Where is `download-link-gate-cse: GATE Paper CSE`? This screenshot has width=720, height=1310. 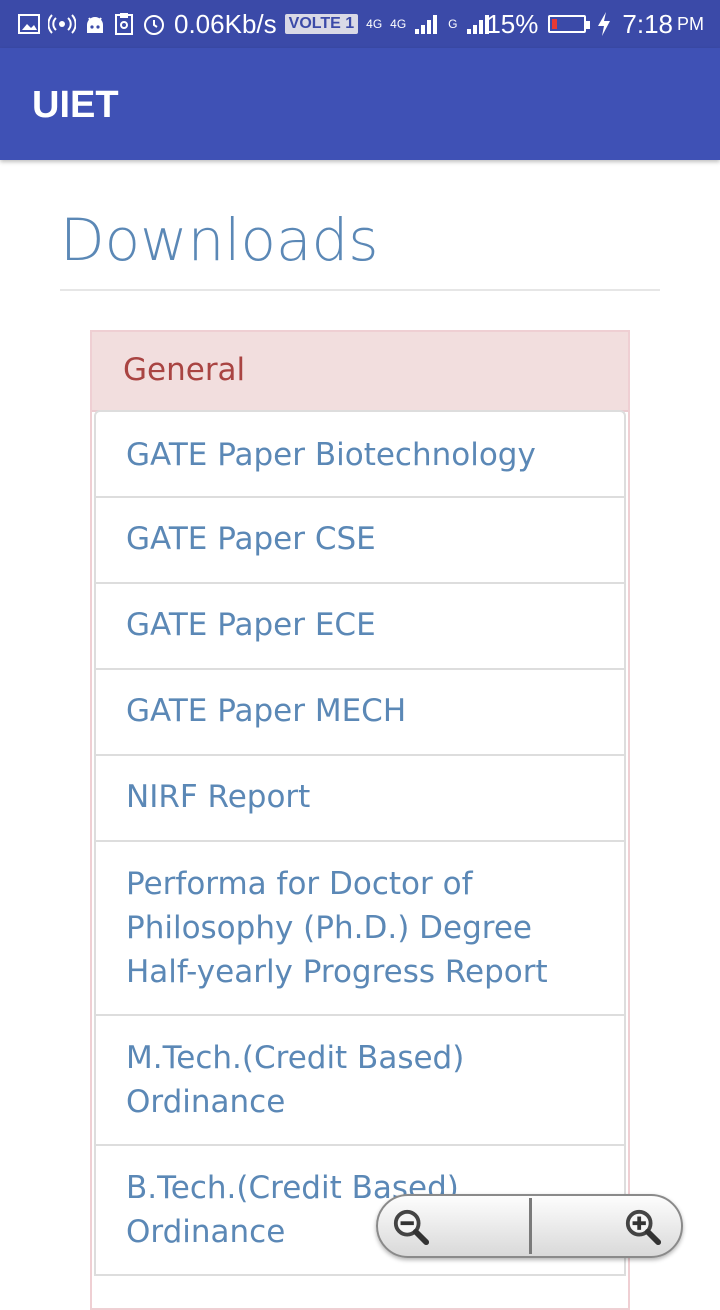 download-link-gate-cse: GATE Paper CSE is located at coordinates (360, 541).